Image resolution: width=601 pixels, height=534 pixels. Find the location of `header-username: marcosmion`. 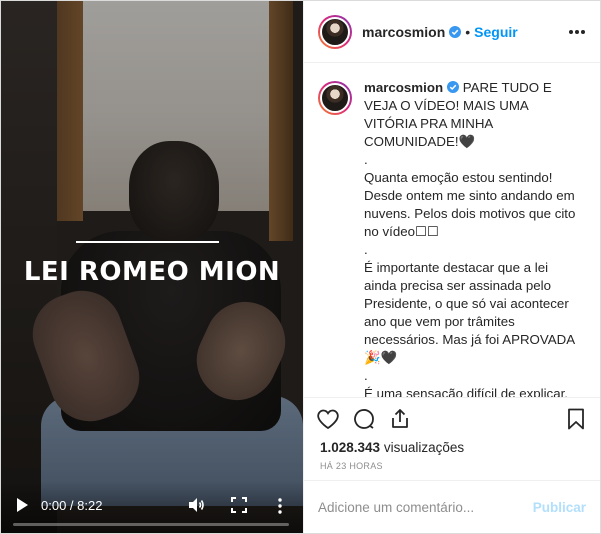

header-username: marcosmion is located at coordinates (403, 32).